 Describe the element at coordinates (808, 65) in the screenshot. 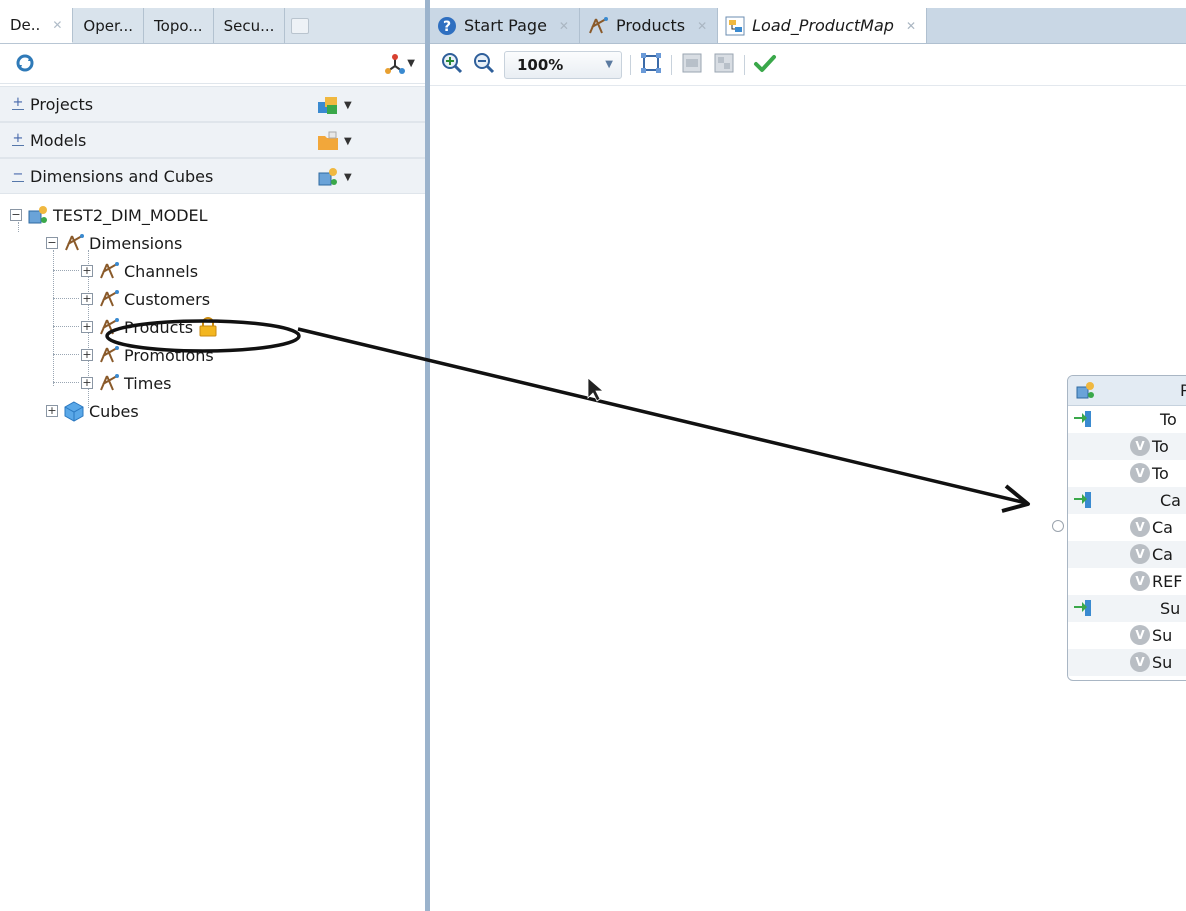

I see `mapping-toolbar: 100% ▼` at that location.